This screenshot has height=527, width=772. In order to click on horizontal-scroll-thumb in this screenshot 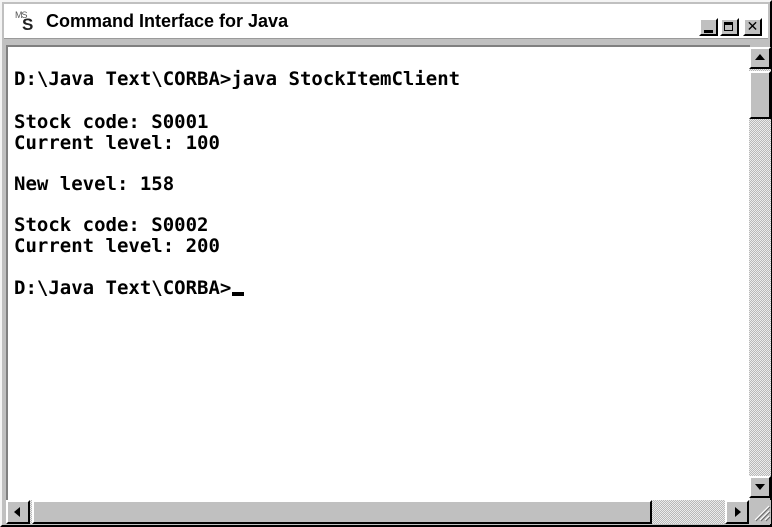, I will do `click(342, 512)`.